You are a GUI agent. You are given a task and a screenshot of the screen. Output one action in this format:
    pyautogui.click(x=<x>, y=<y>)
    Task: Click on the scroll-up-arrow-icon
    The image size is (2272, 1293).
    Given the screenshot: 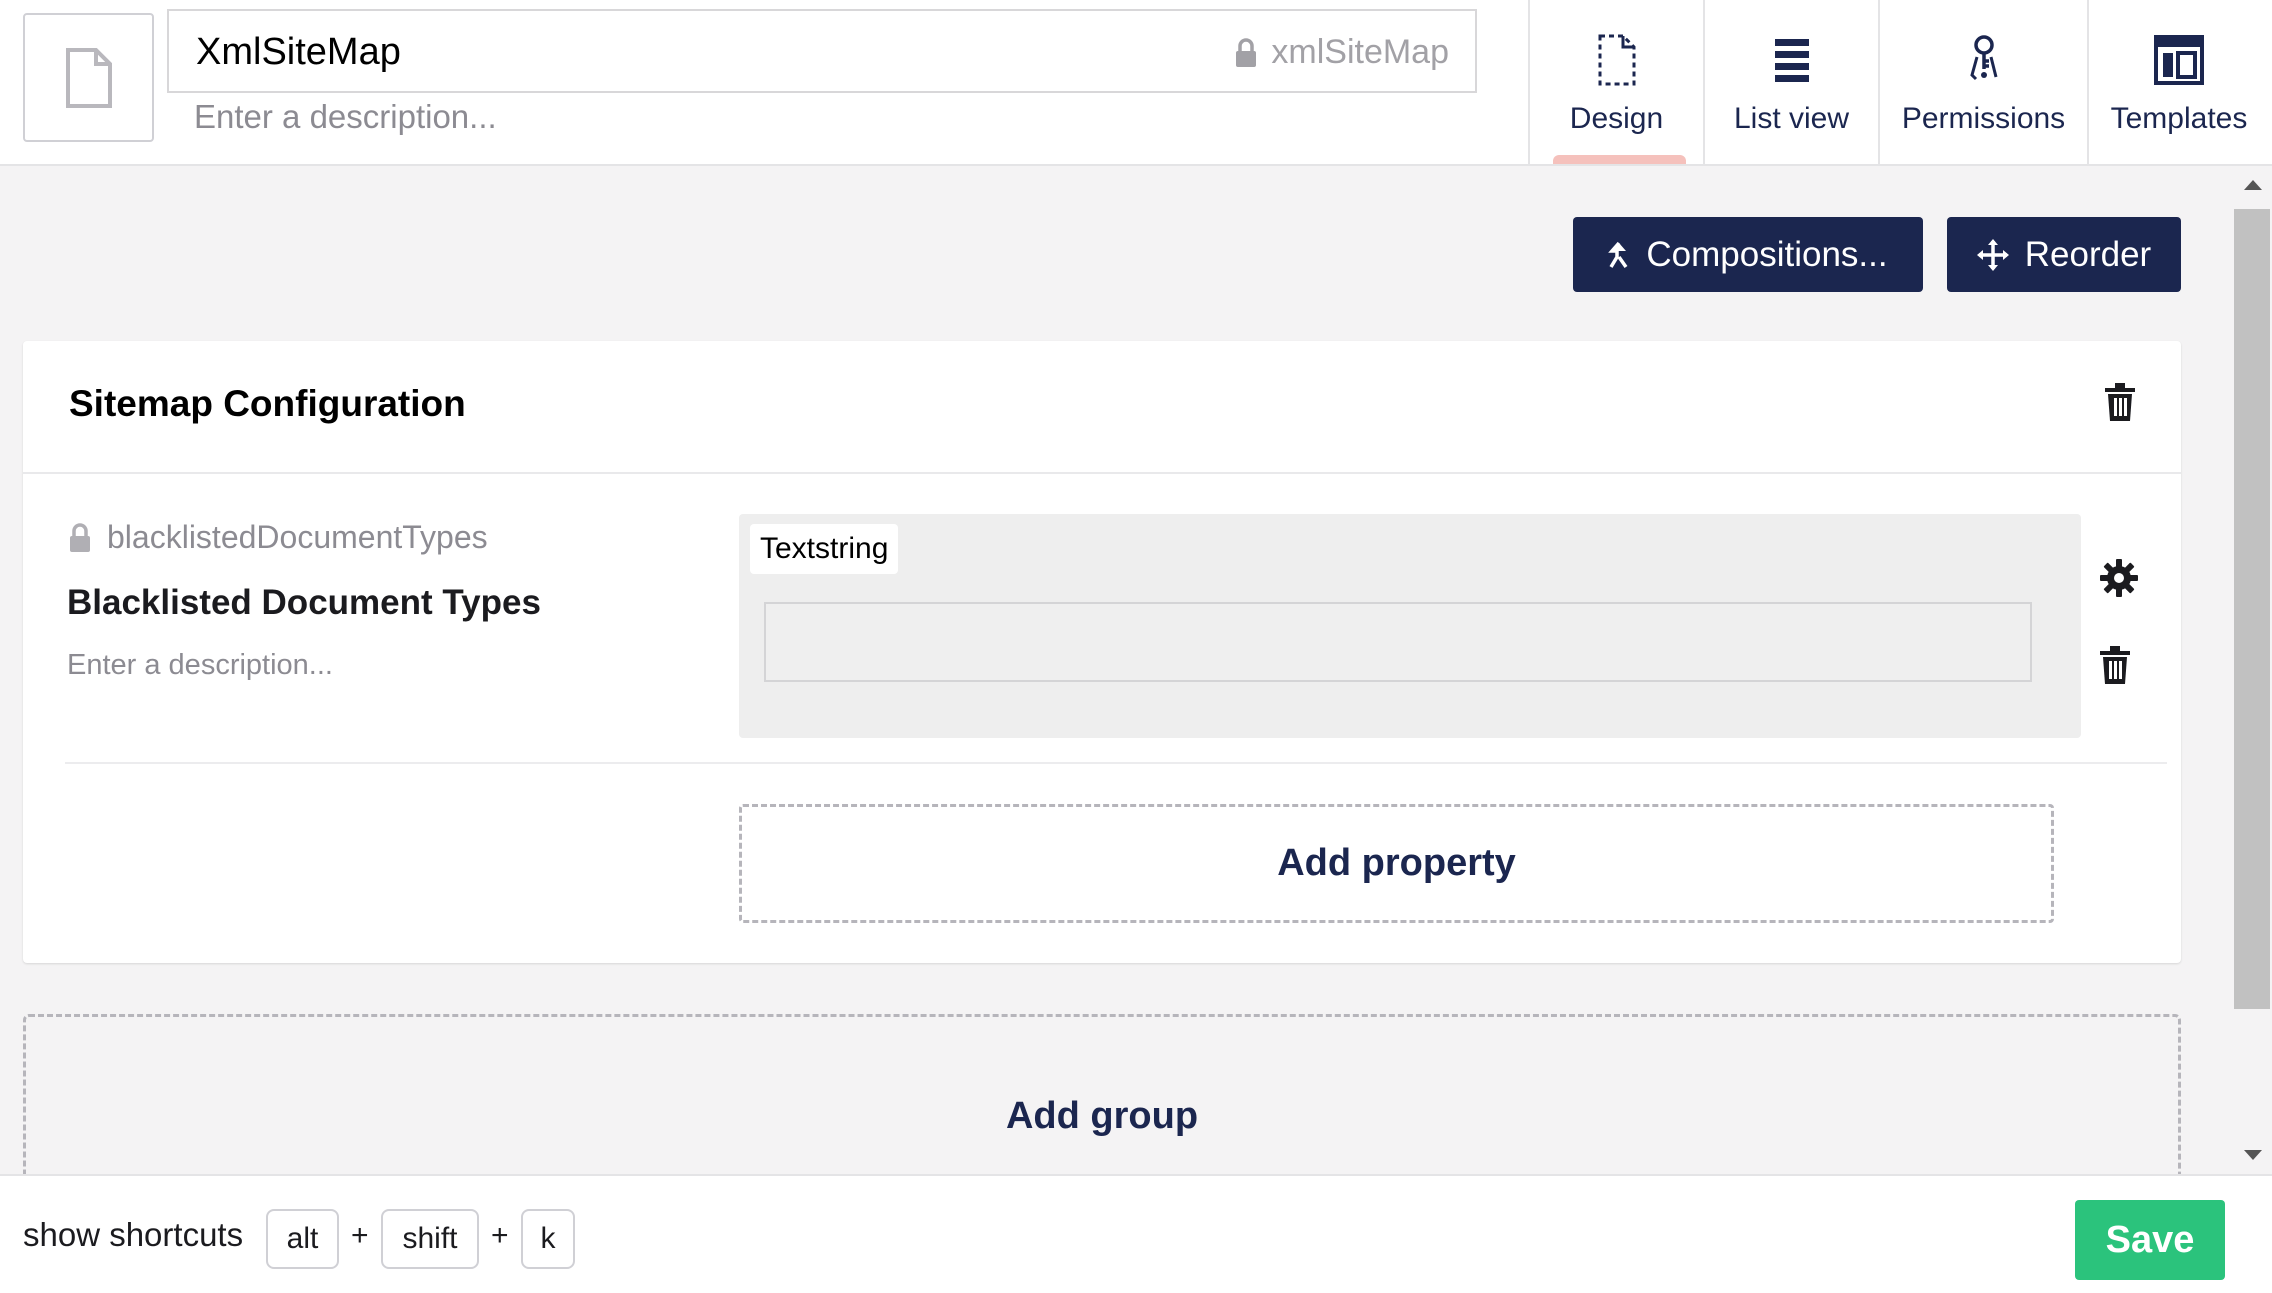 What is the action you would take?
    pyautogui.click(x=2253, y=185)
    